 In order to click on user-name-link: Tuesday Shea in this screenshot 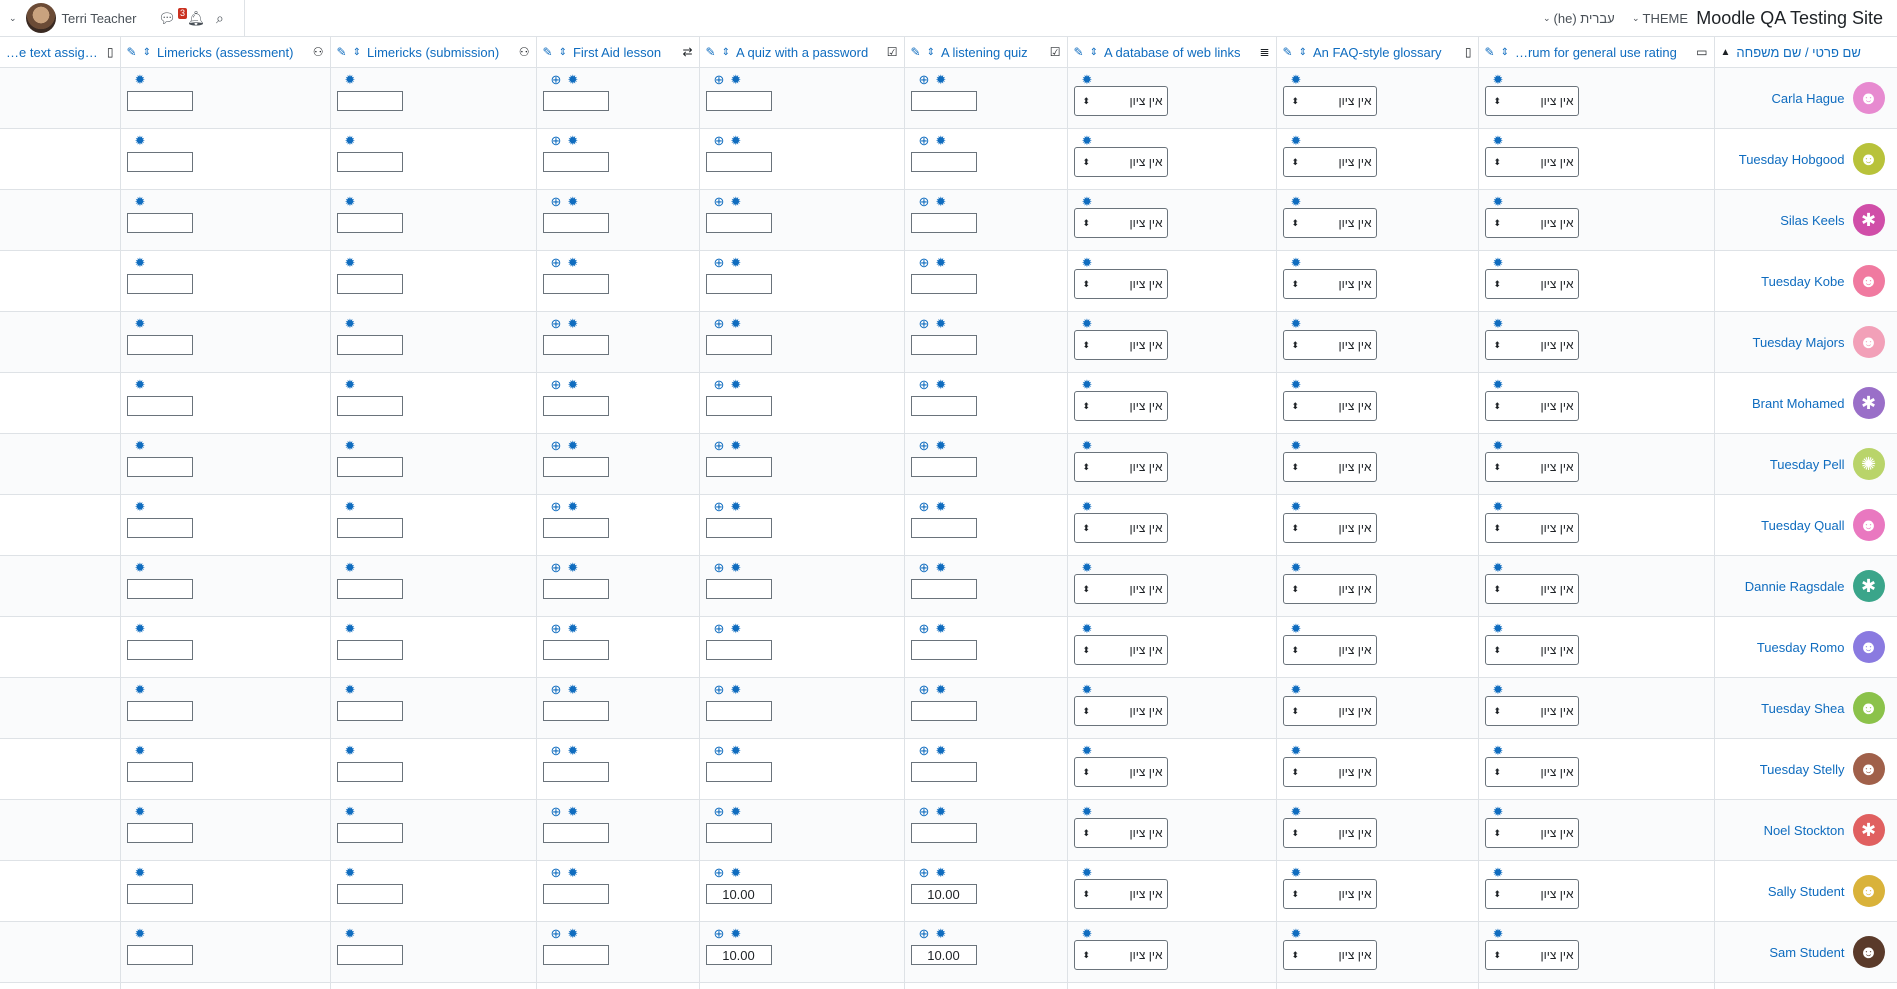, I will do `click(1802, 708)`.